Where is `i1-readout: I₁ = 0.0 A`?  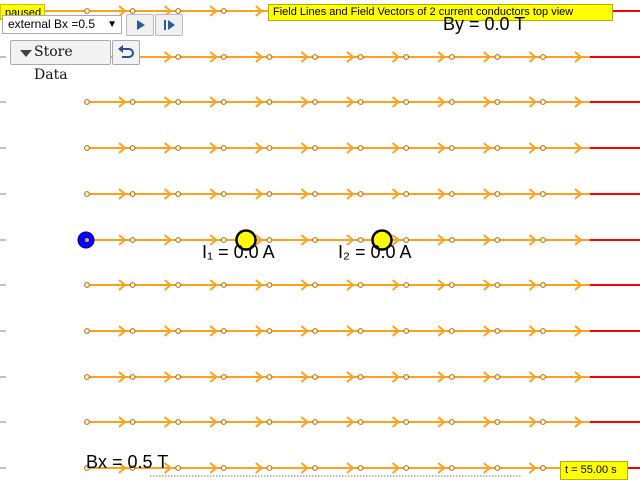
i1-readout: I₁ = 0.0 A is located at coordinates (238, 252).